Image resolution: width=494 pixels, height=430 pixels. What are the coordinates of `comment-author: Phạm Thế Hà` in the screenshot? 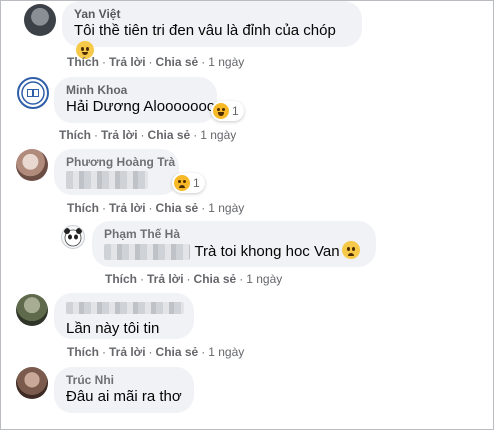 It's located at (234, 234).